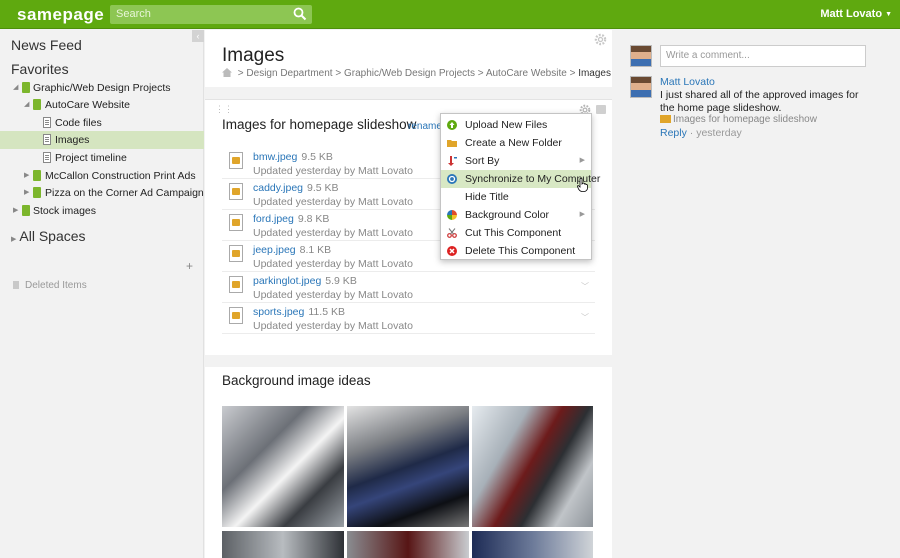 This screenshot has height=558, width=900. I want to click on divider, so click(408, 99).